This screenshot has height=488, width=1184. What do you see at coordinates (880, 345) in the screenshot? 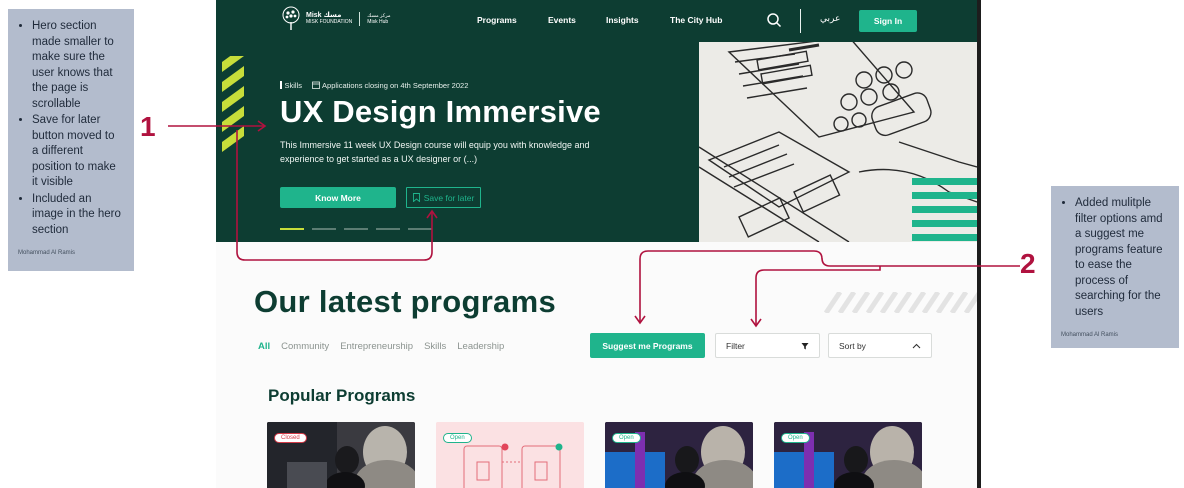
I see `sort-dropdown: Sort by` at bounding box center [880, 345].